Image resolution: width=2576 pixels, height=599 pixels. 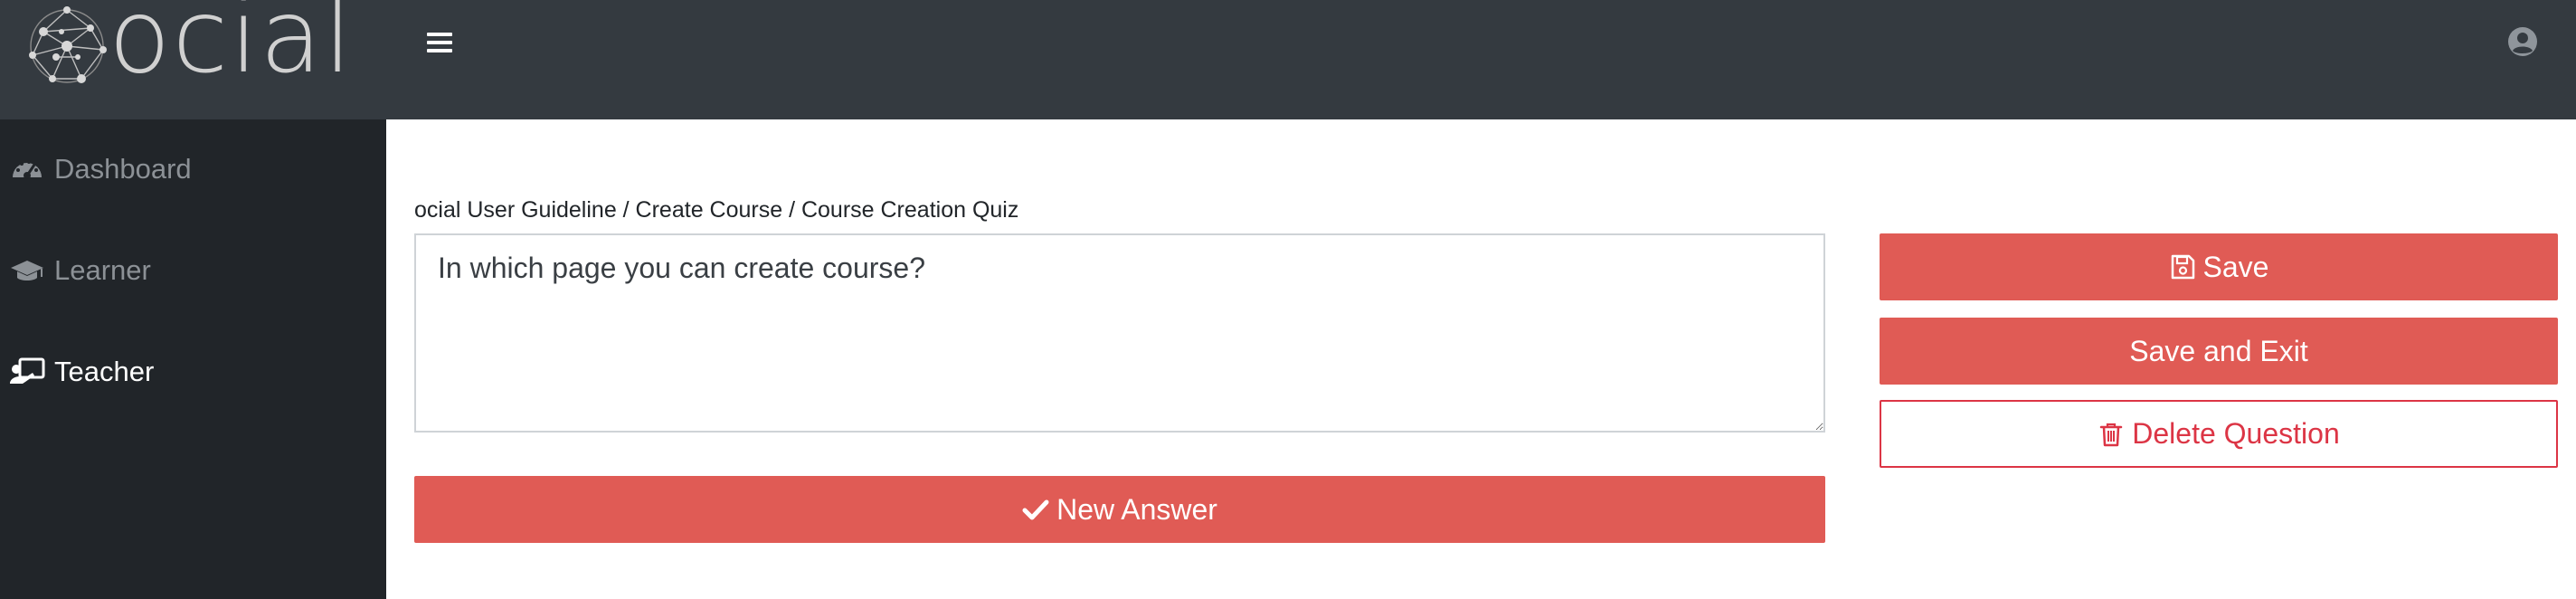 I want to click on floppy-disk-icon, so click(x=2183, y=267).